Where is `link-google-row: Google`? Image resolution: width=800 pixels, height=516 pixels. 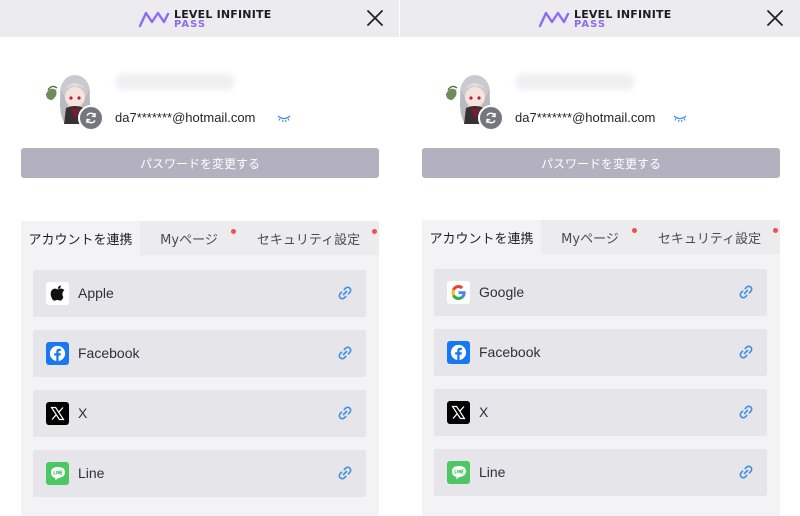
link-google-row: Google is located at coordinates (600, 292).